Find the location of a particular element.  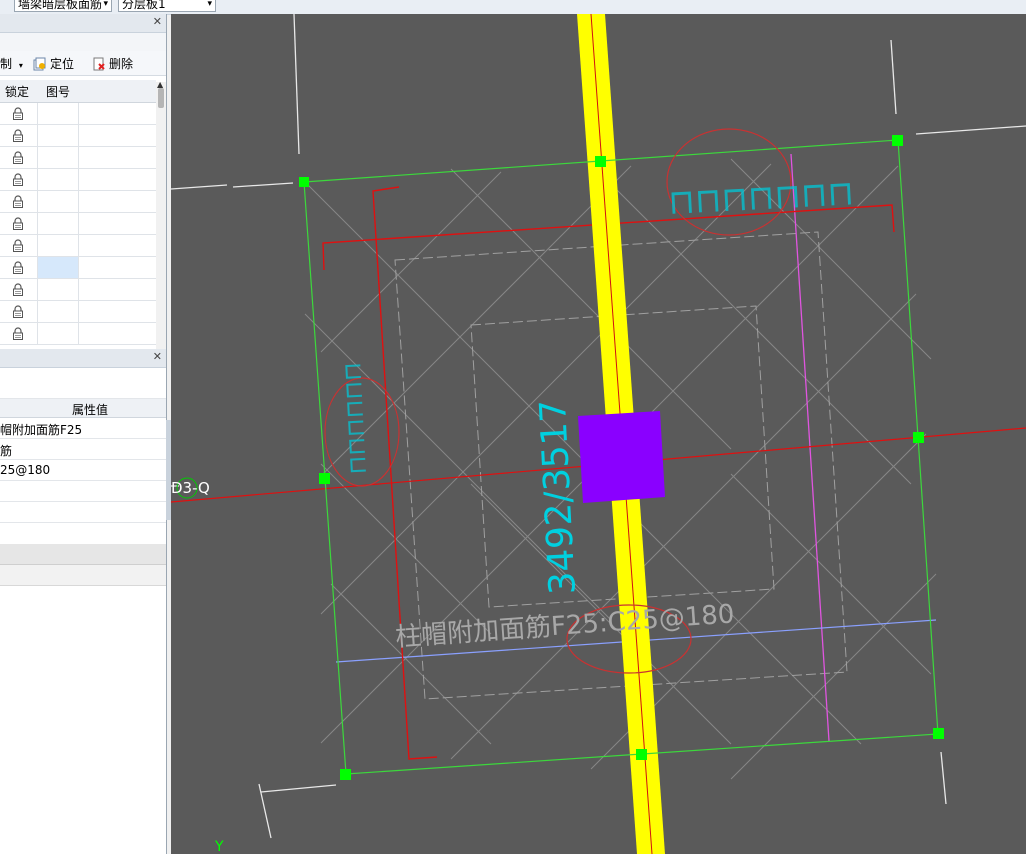

layer-toolbar: 制 ▾ 定位 删除 is located at coordinates (83, 63).